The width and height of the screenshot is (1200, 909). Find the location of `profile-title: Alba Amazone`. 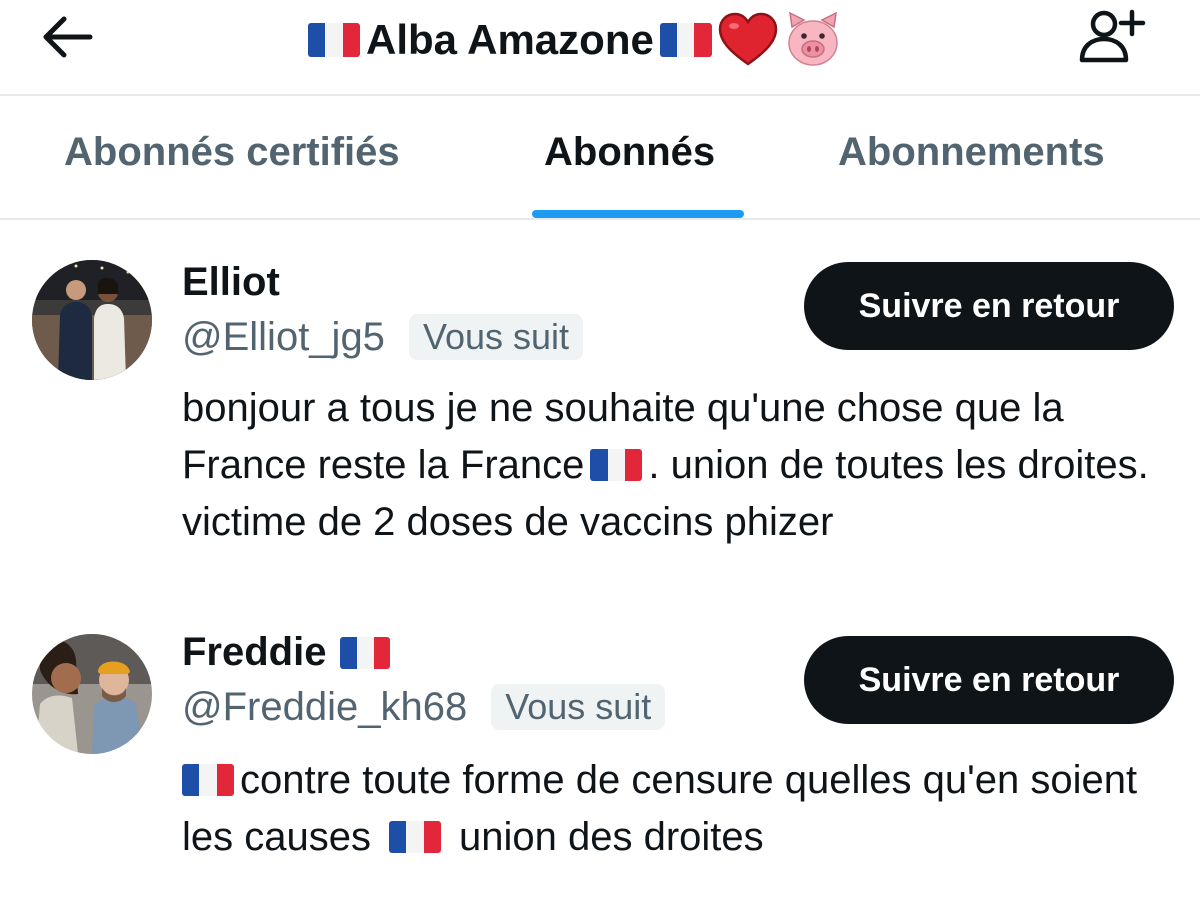

profile-title: Alba Amazone is located at coordinates (575, 40).